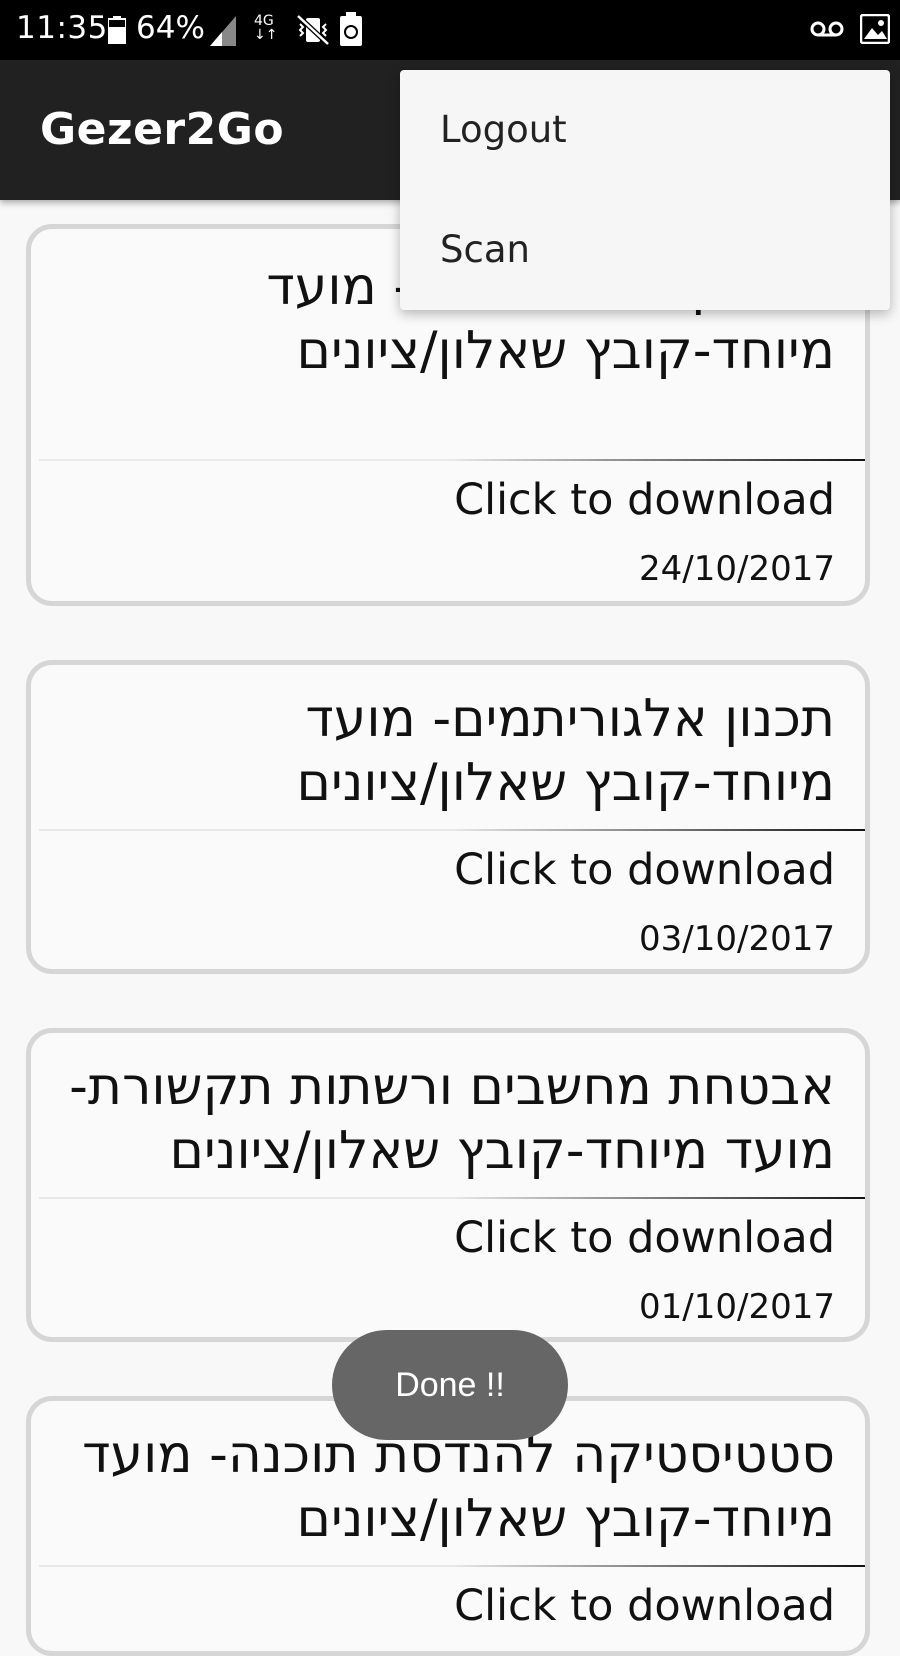  What do you see at coordinates (266, 28) in the screenshot?
I see `network-4g-icon: 4G ↓↑` at bounding box center [266, 28].